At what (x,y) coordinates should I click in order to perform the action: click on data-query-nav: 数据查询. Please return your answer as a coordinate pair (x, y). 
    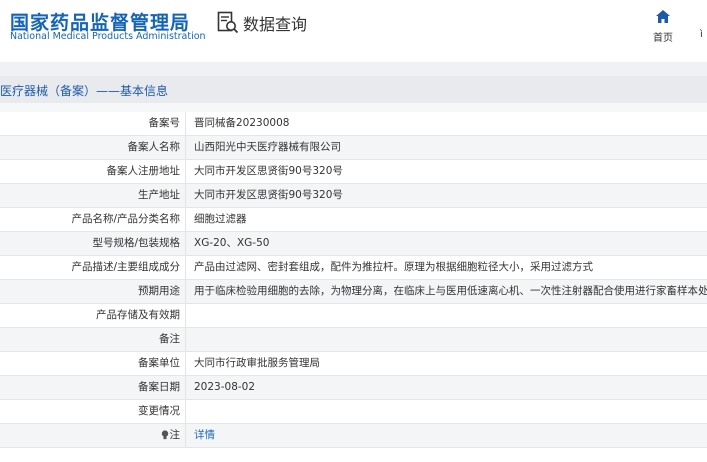
    Looking at the image, I should click on (262, 23).